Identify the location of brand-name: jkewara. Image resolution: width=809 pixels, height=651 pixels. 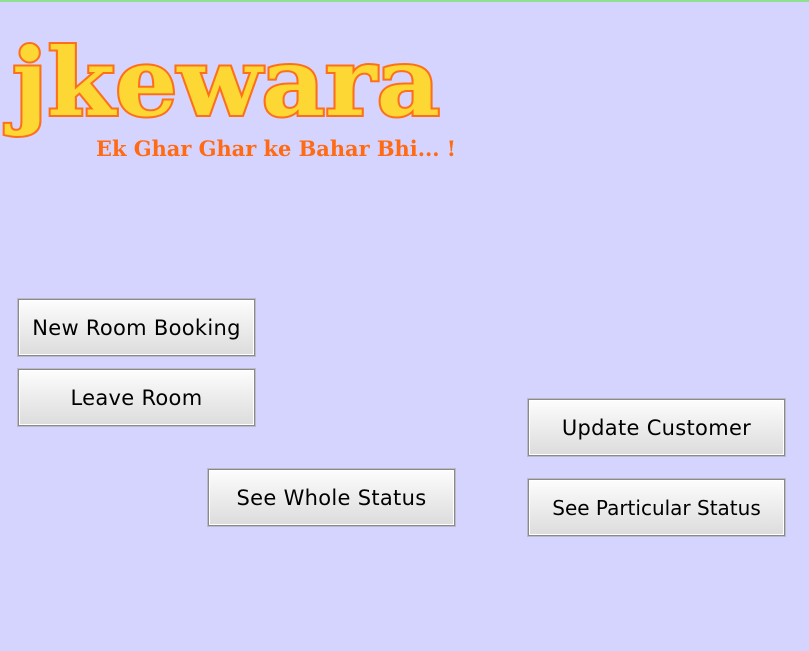
(222, 83).